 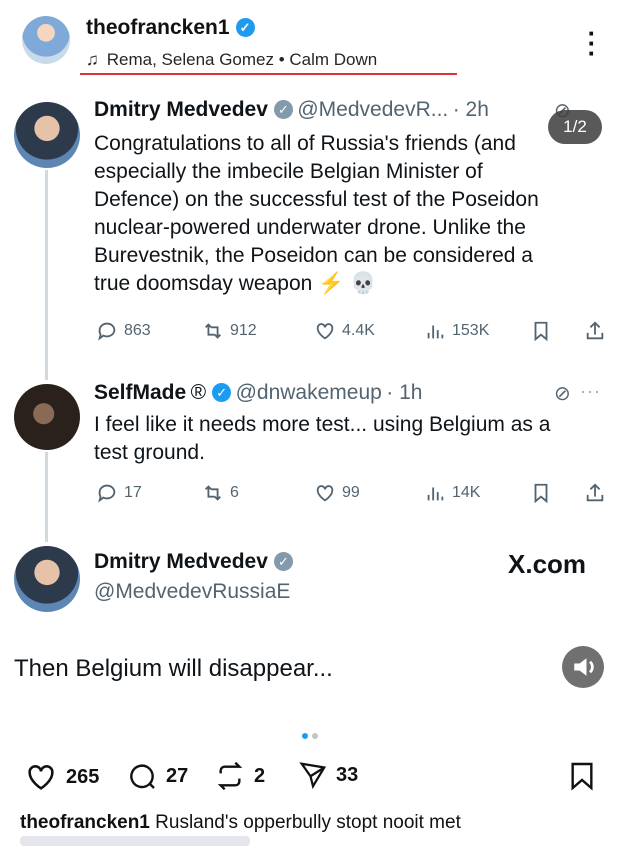 I want to click on tweet1-reply-count: 863, so click(x=137, y=330).